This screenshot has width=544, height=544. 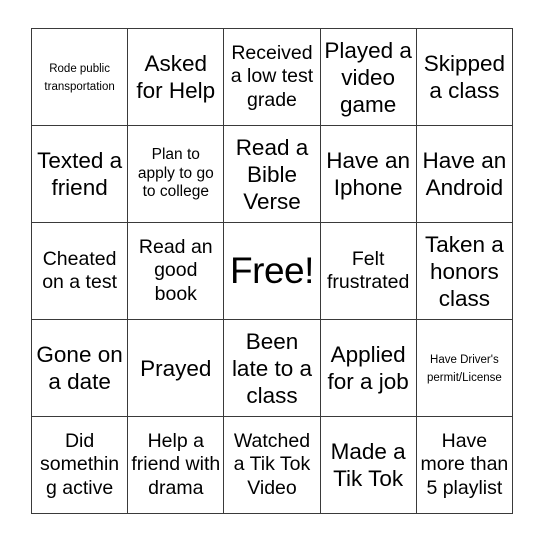 I want to click on bingo-cell-text: Been late to a class, so click(x=271, y=368).